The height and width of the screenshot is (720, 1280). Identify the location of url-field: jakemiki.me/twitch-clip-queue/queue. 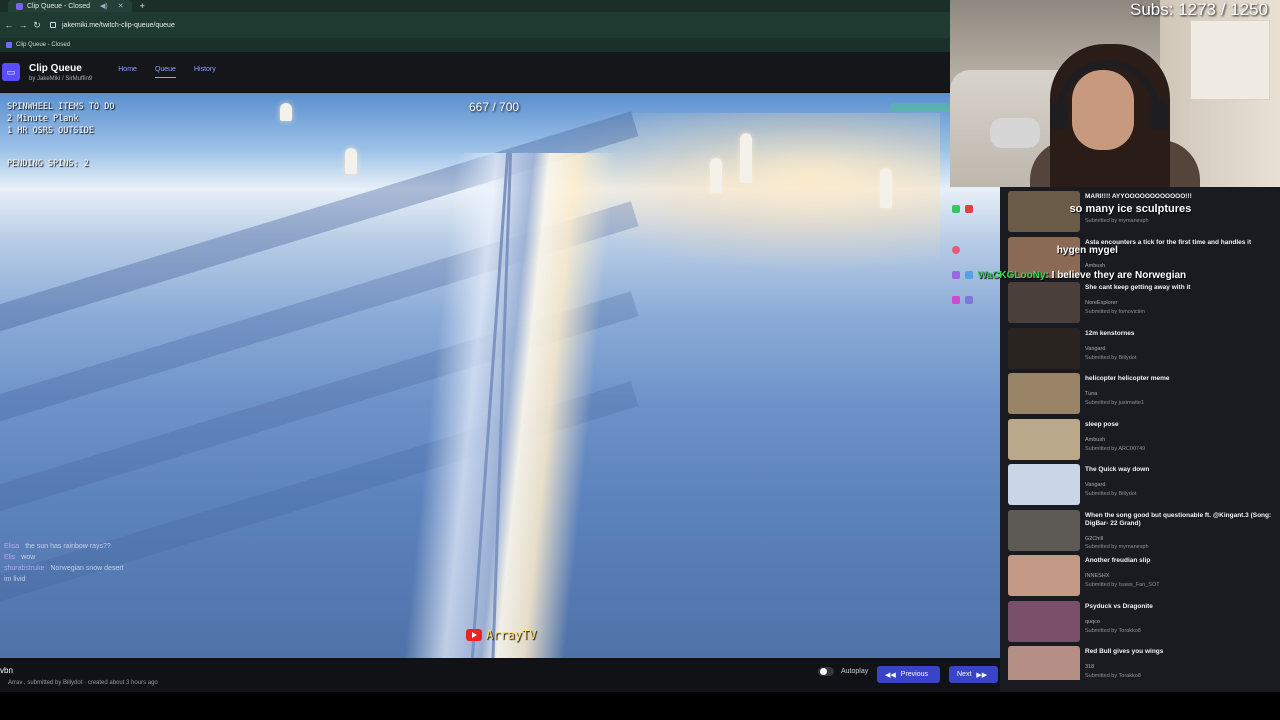
(112, 25).